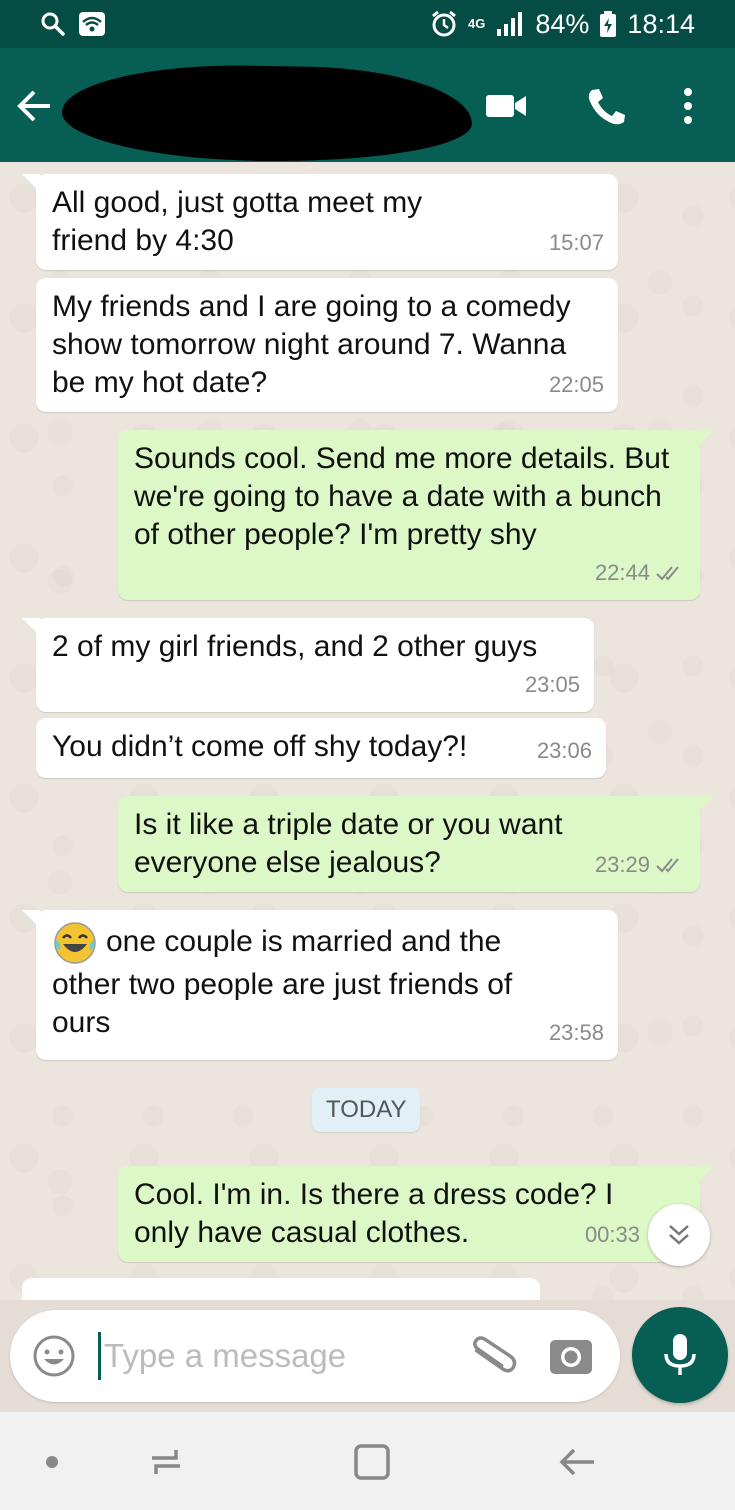 This screenshot has width=735, height=1510. What do you see at coordinates (34, 106) in the screenshot?
I see `back-arrow-icon` at bounding box center [34, 106].